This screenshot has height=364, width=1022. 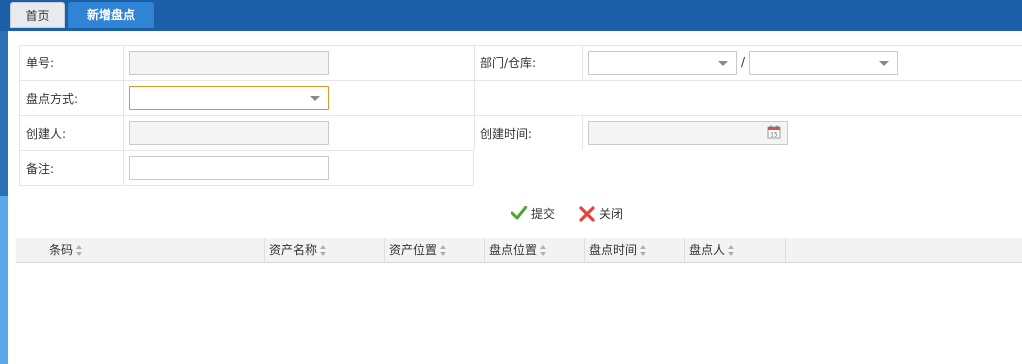 I want to click on remark-field, so click(x=229, y=168).